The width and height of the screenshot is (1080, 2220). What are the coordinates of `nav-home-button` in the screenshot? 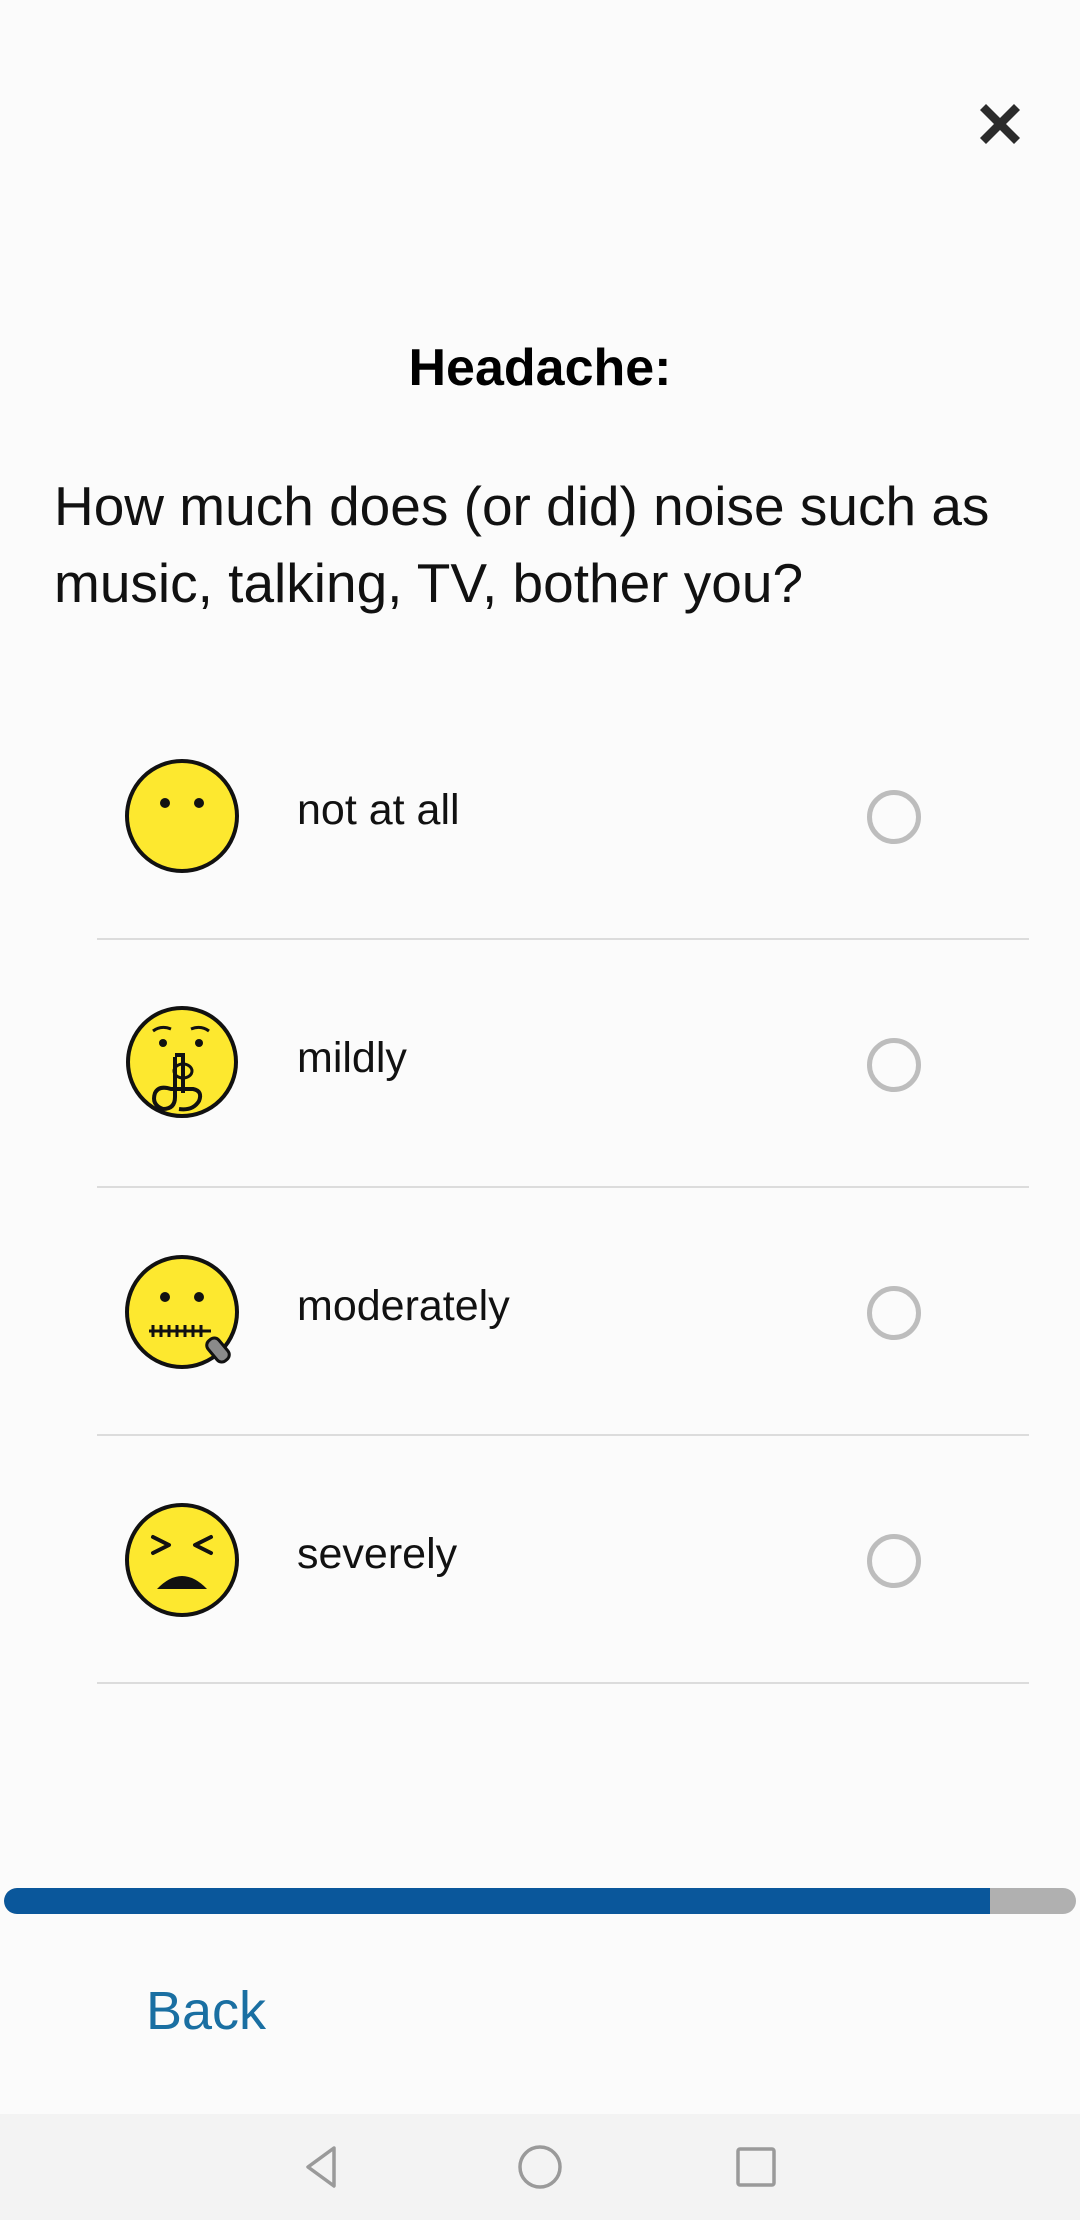 It's located at (540, 2167).